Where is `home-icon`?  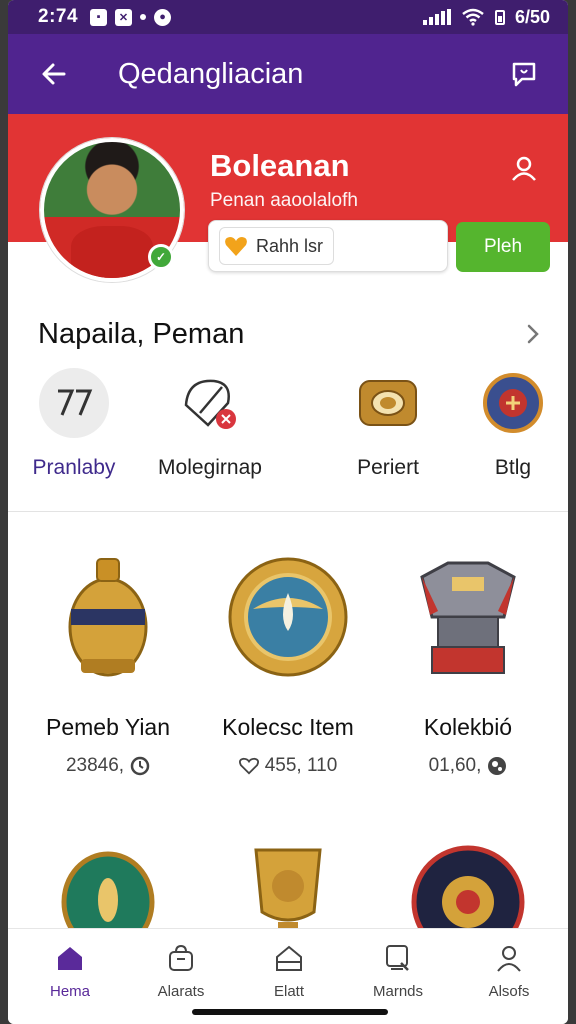
home-icon is located at coordinates (70, 958).